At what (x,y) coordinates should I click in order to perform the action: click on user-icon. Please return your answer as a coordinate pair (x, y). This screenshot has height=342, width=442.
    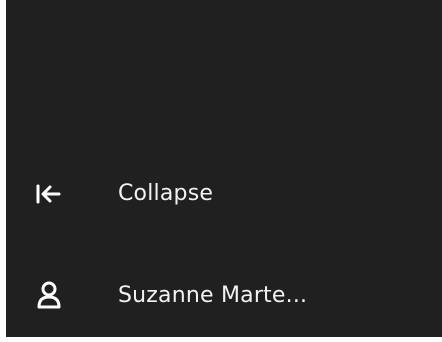
    Looking at the image, I should click on (49, 296).